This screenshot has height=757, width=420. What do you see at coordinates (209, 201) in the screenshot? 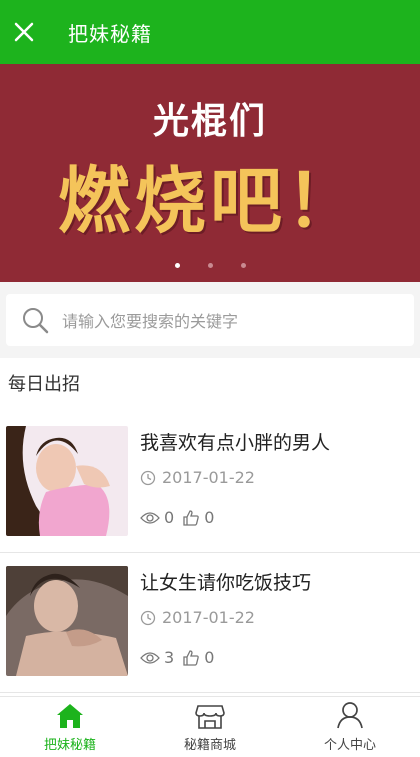
I see `banner-headline: 燃烧吧！` at bounding box center [209, 201].